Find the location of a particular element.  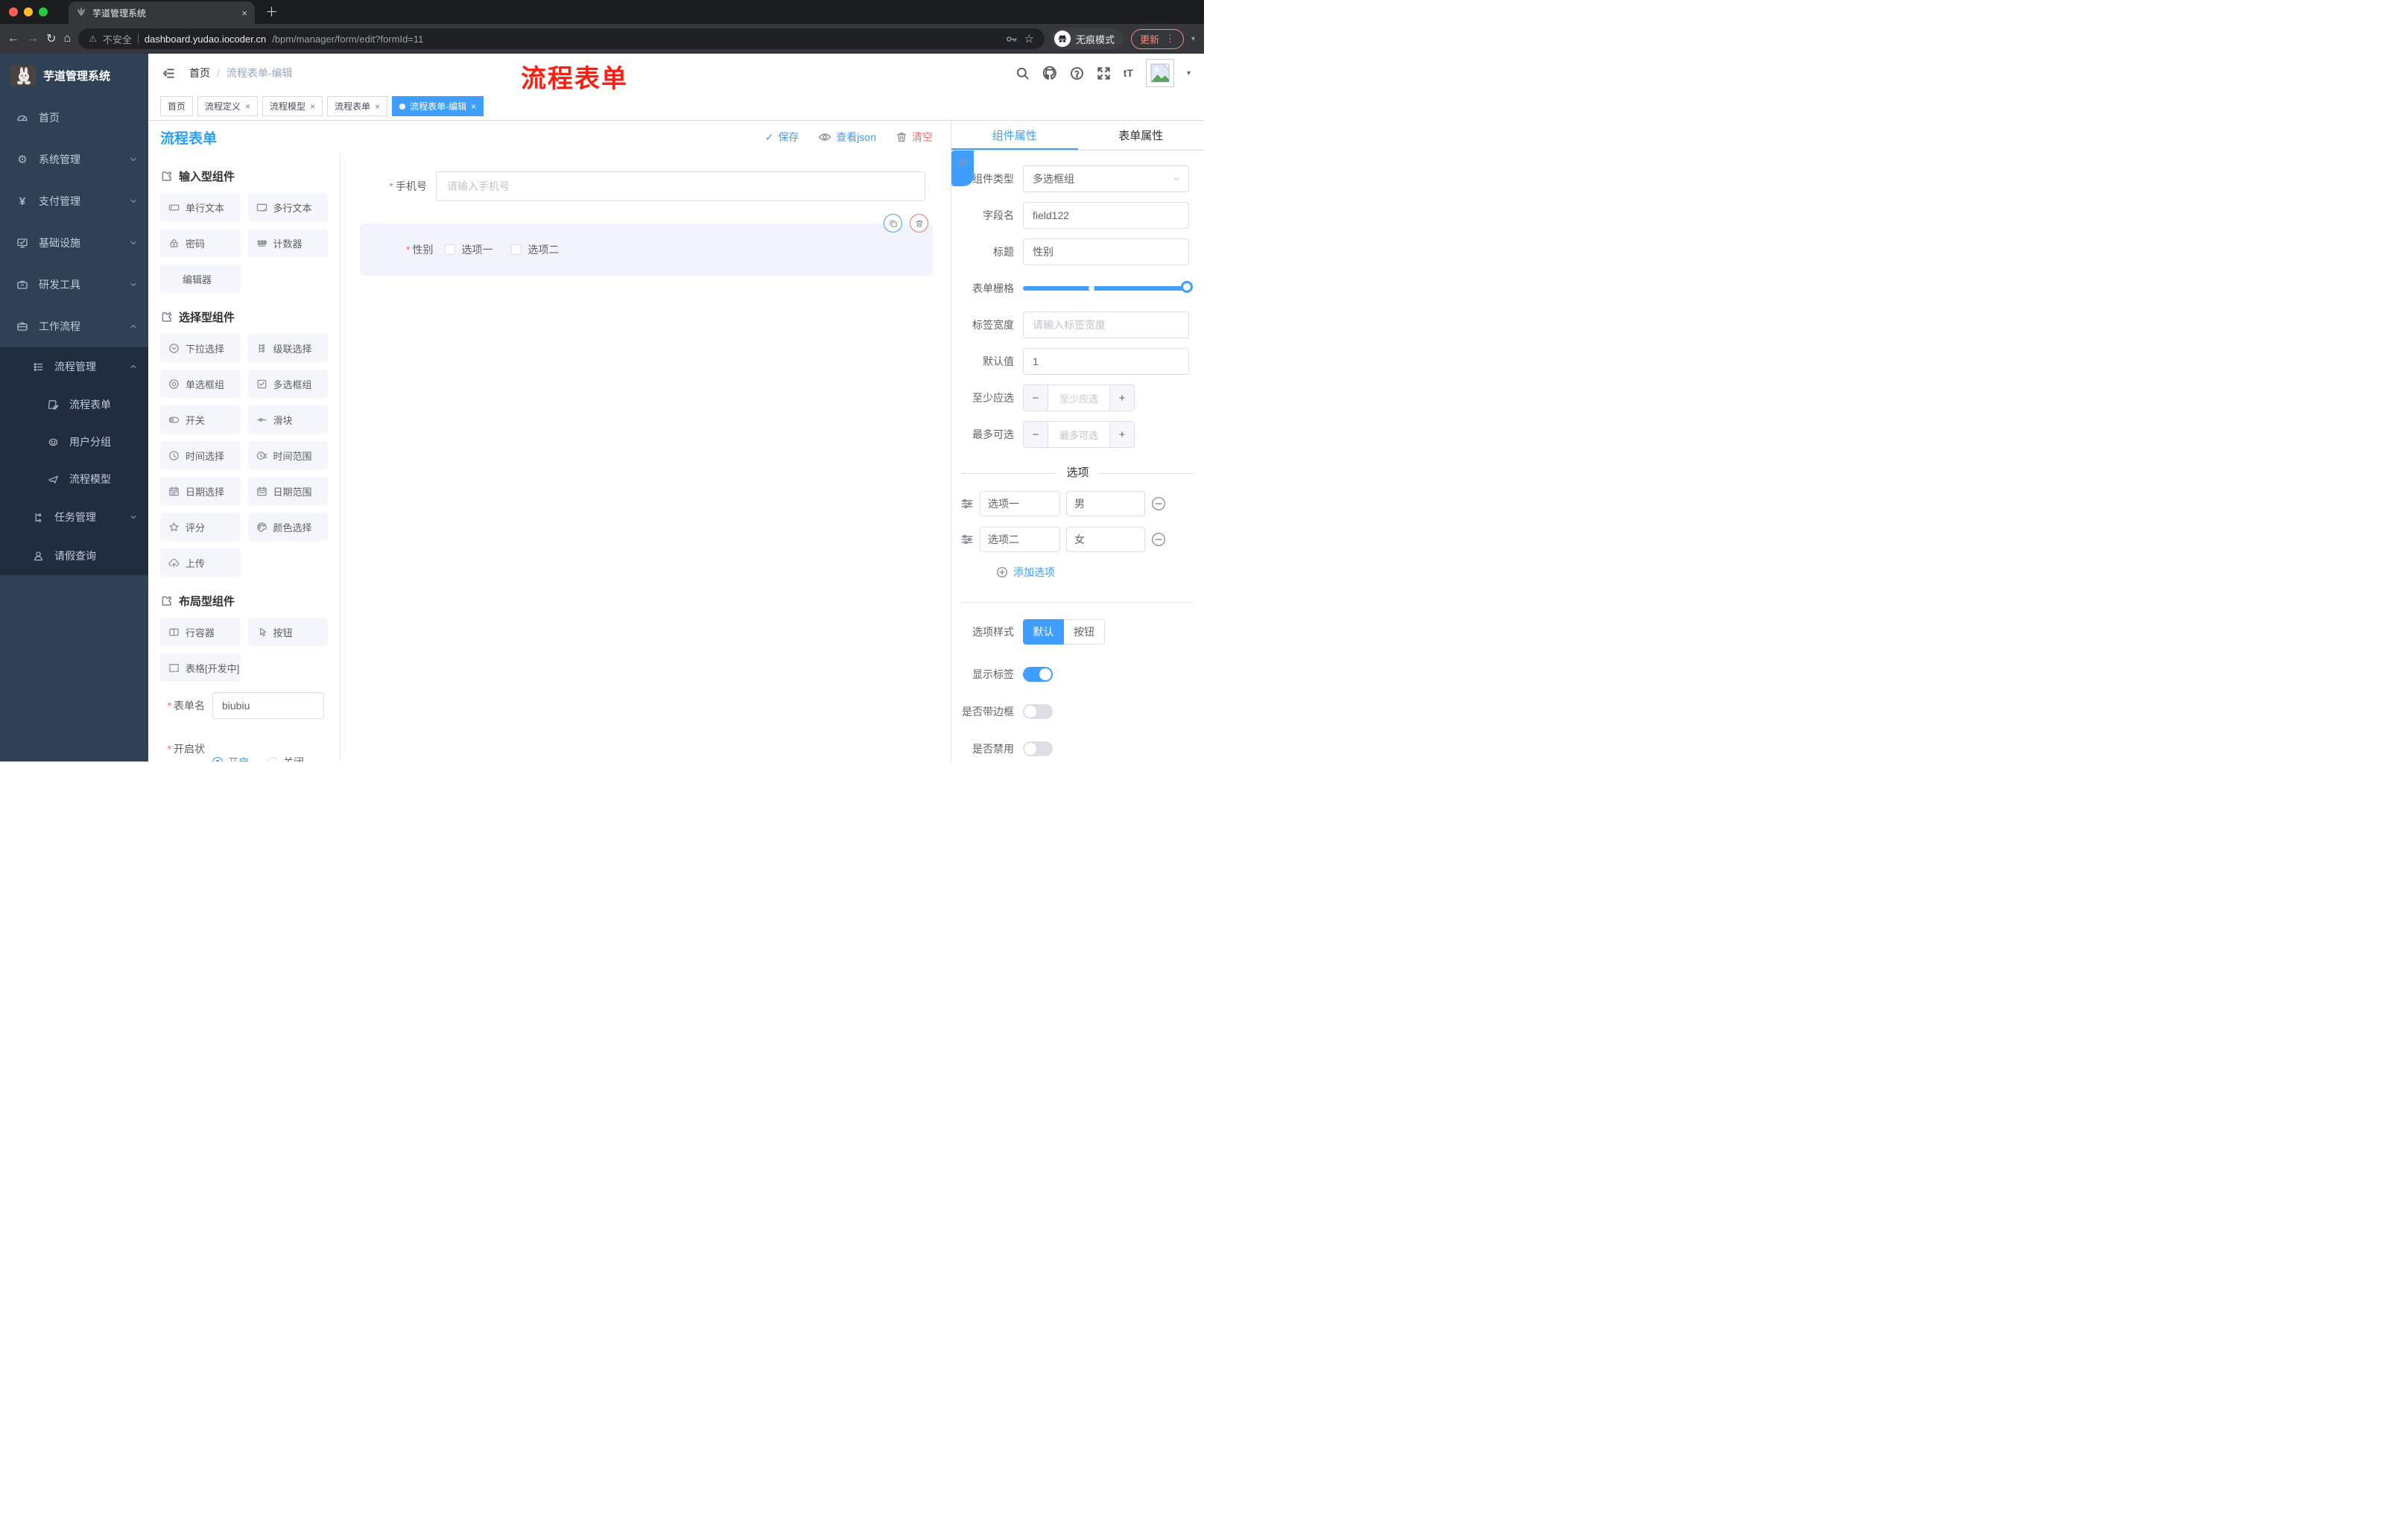

close-window-button is located at coordinates (13, 11).